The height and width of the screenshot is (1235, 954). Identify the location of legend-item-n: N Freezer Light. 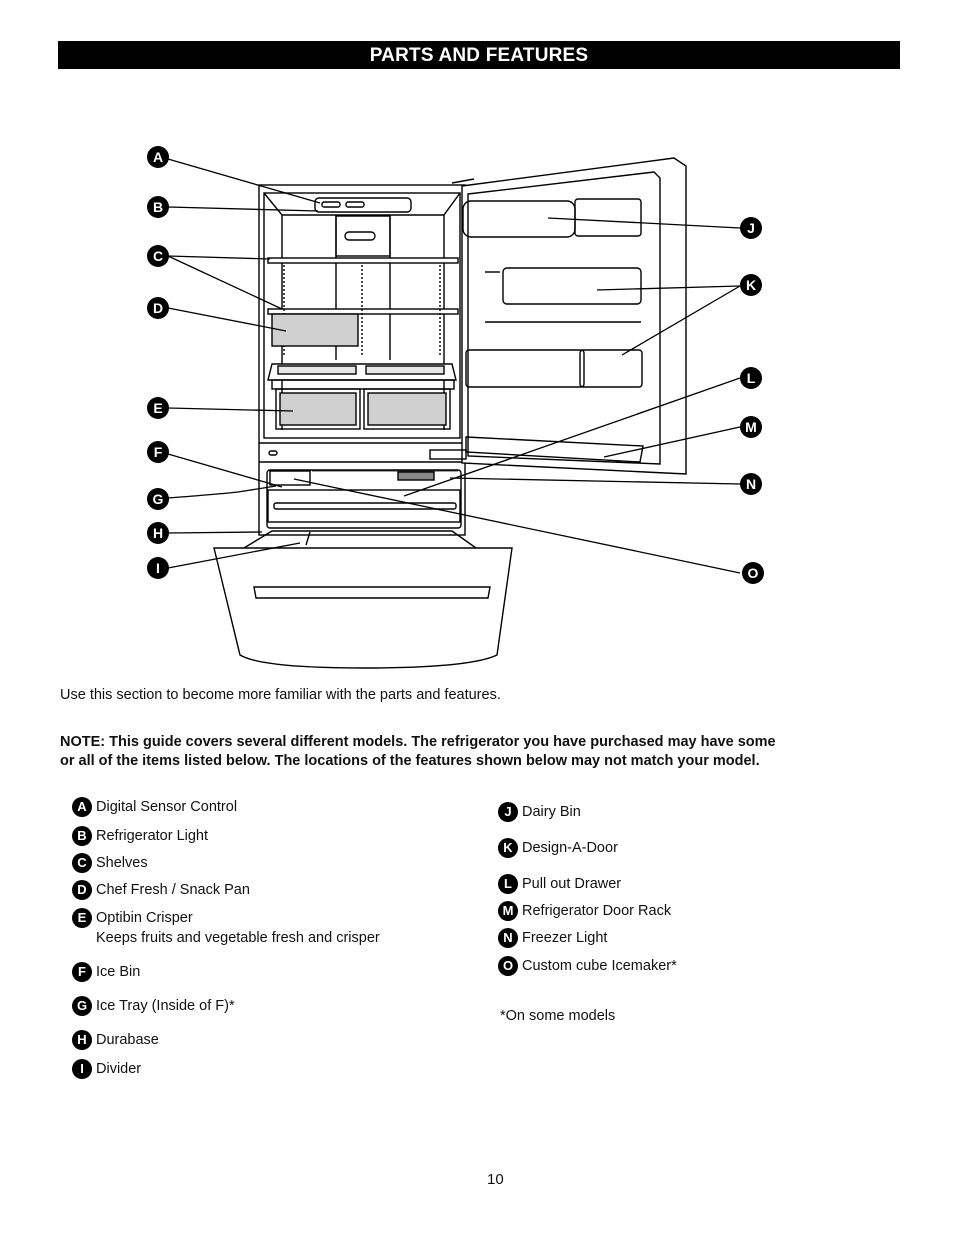
(552, 938).